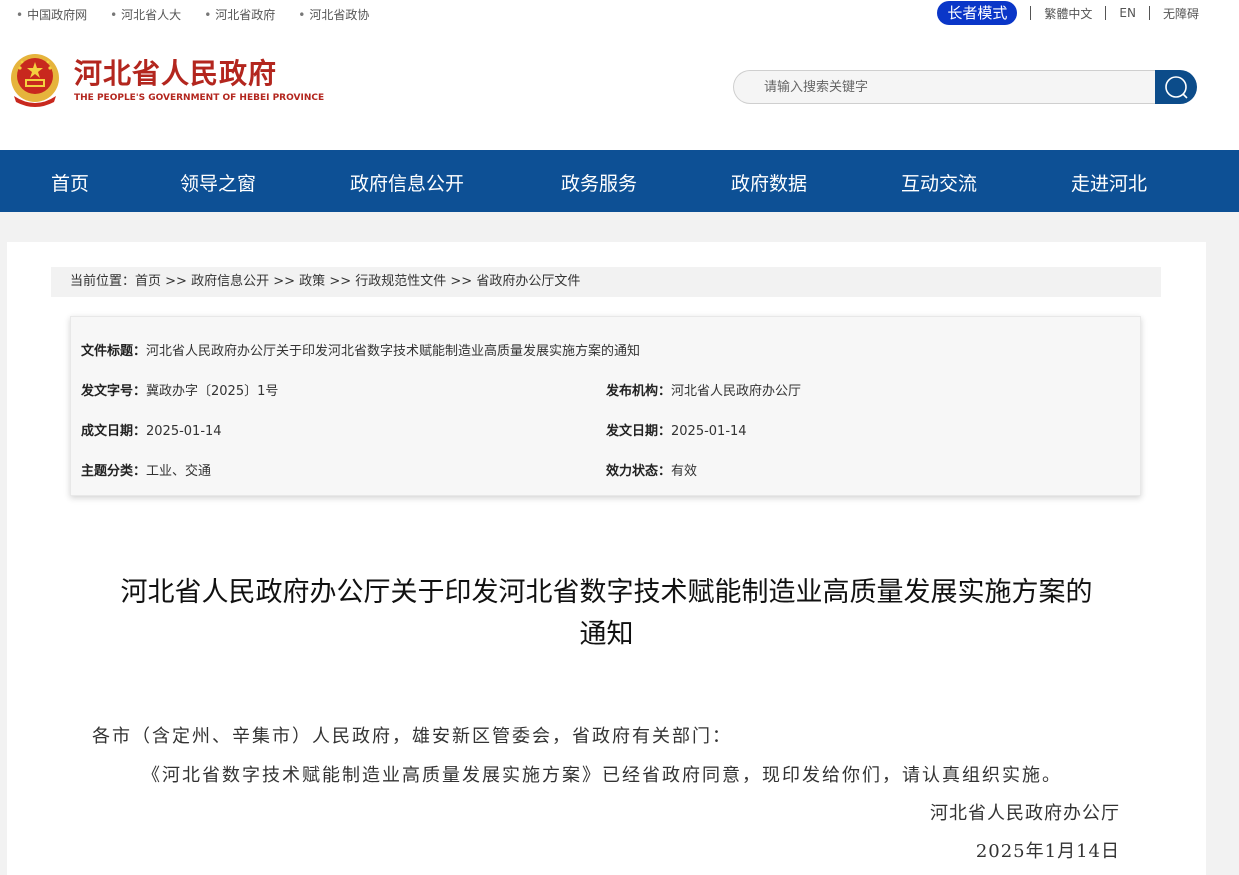  Describe the element at coordinates (70, 182) in the screenshot. I see `nav-item-home: 首页` at that location.